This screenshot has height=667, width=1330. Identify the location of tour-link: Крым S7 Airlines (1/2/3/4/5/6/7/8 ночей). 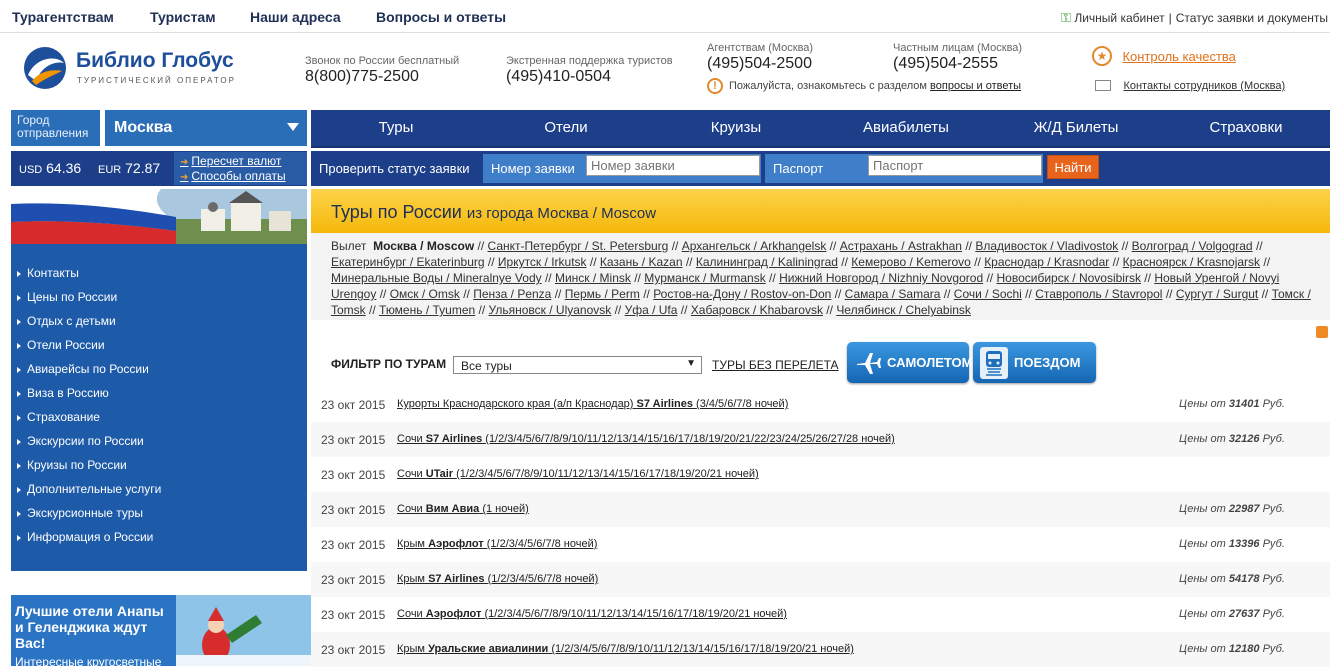
(497, 579).